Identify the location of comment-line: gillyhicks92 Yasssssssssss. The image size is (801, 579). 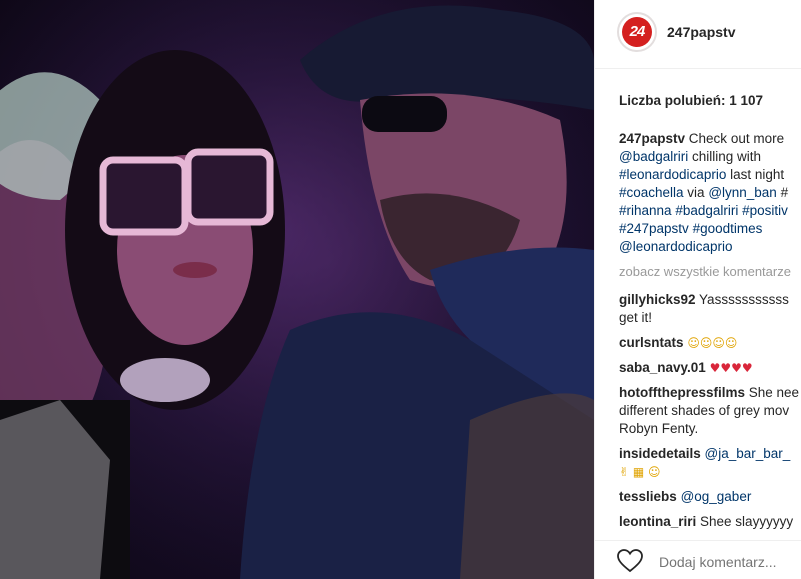
(710, 300).